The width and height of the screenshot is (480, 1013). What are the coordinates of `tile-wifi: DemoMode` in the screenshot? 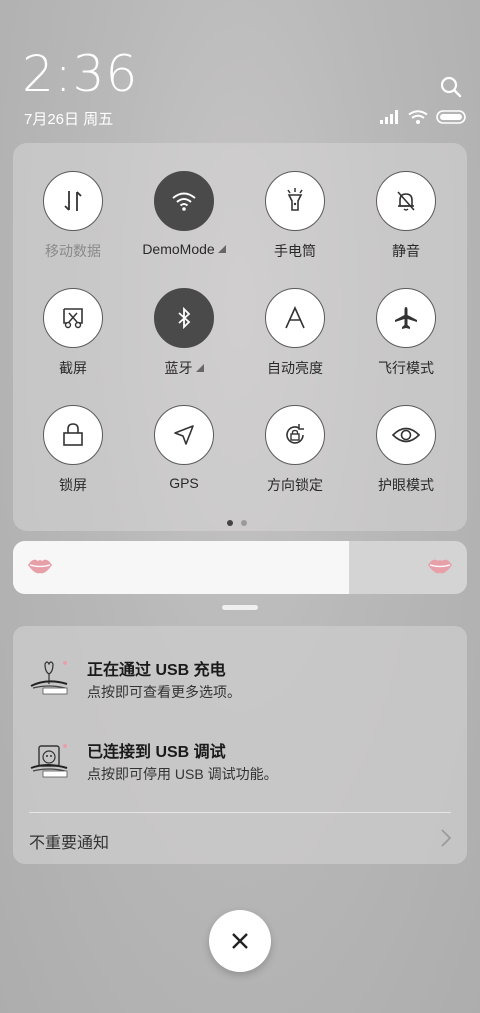 It's located at (184, 214).